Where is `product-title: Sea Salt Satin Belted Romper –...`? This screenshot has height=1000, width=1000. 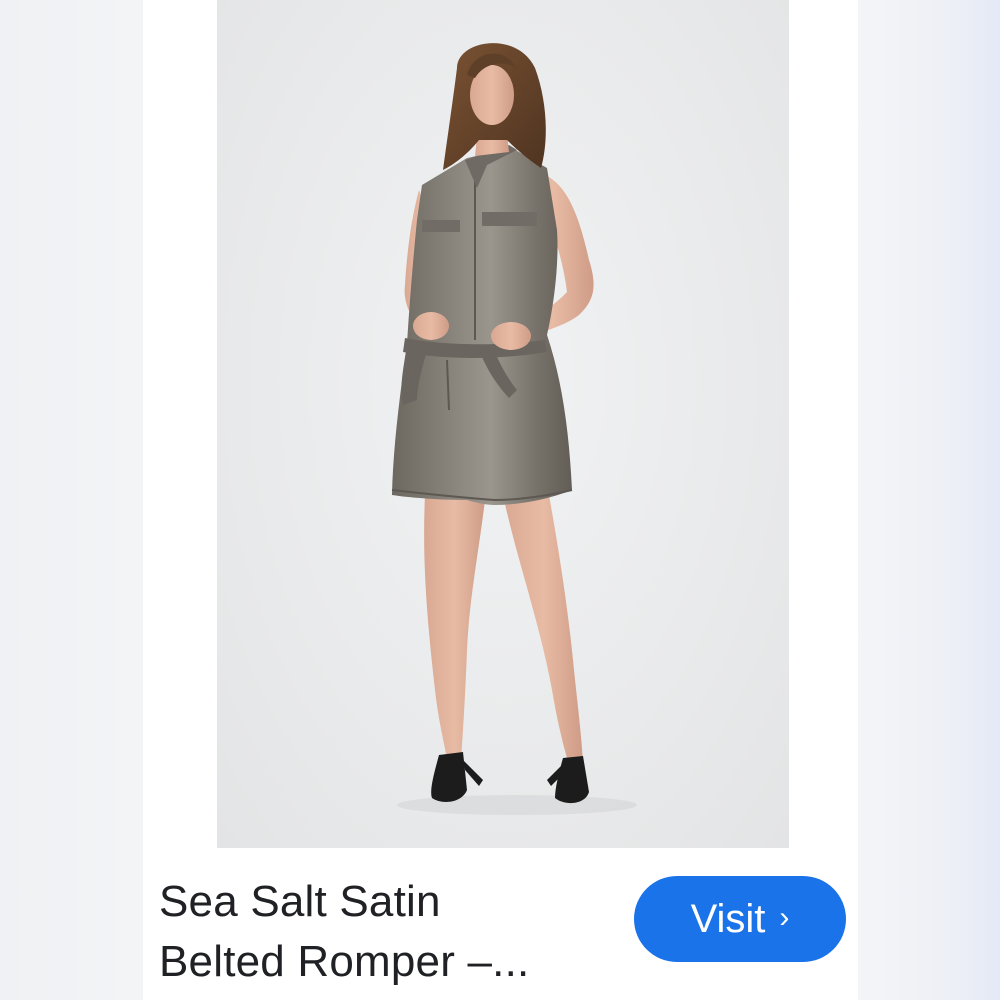 product-title: Sea Salt Satin Belted Romper –... is located at coordinates (379, 932).